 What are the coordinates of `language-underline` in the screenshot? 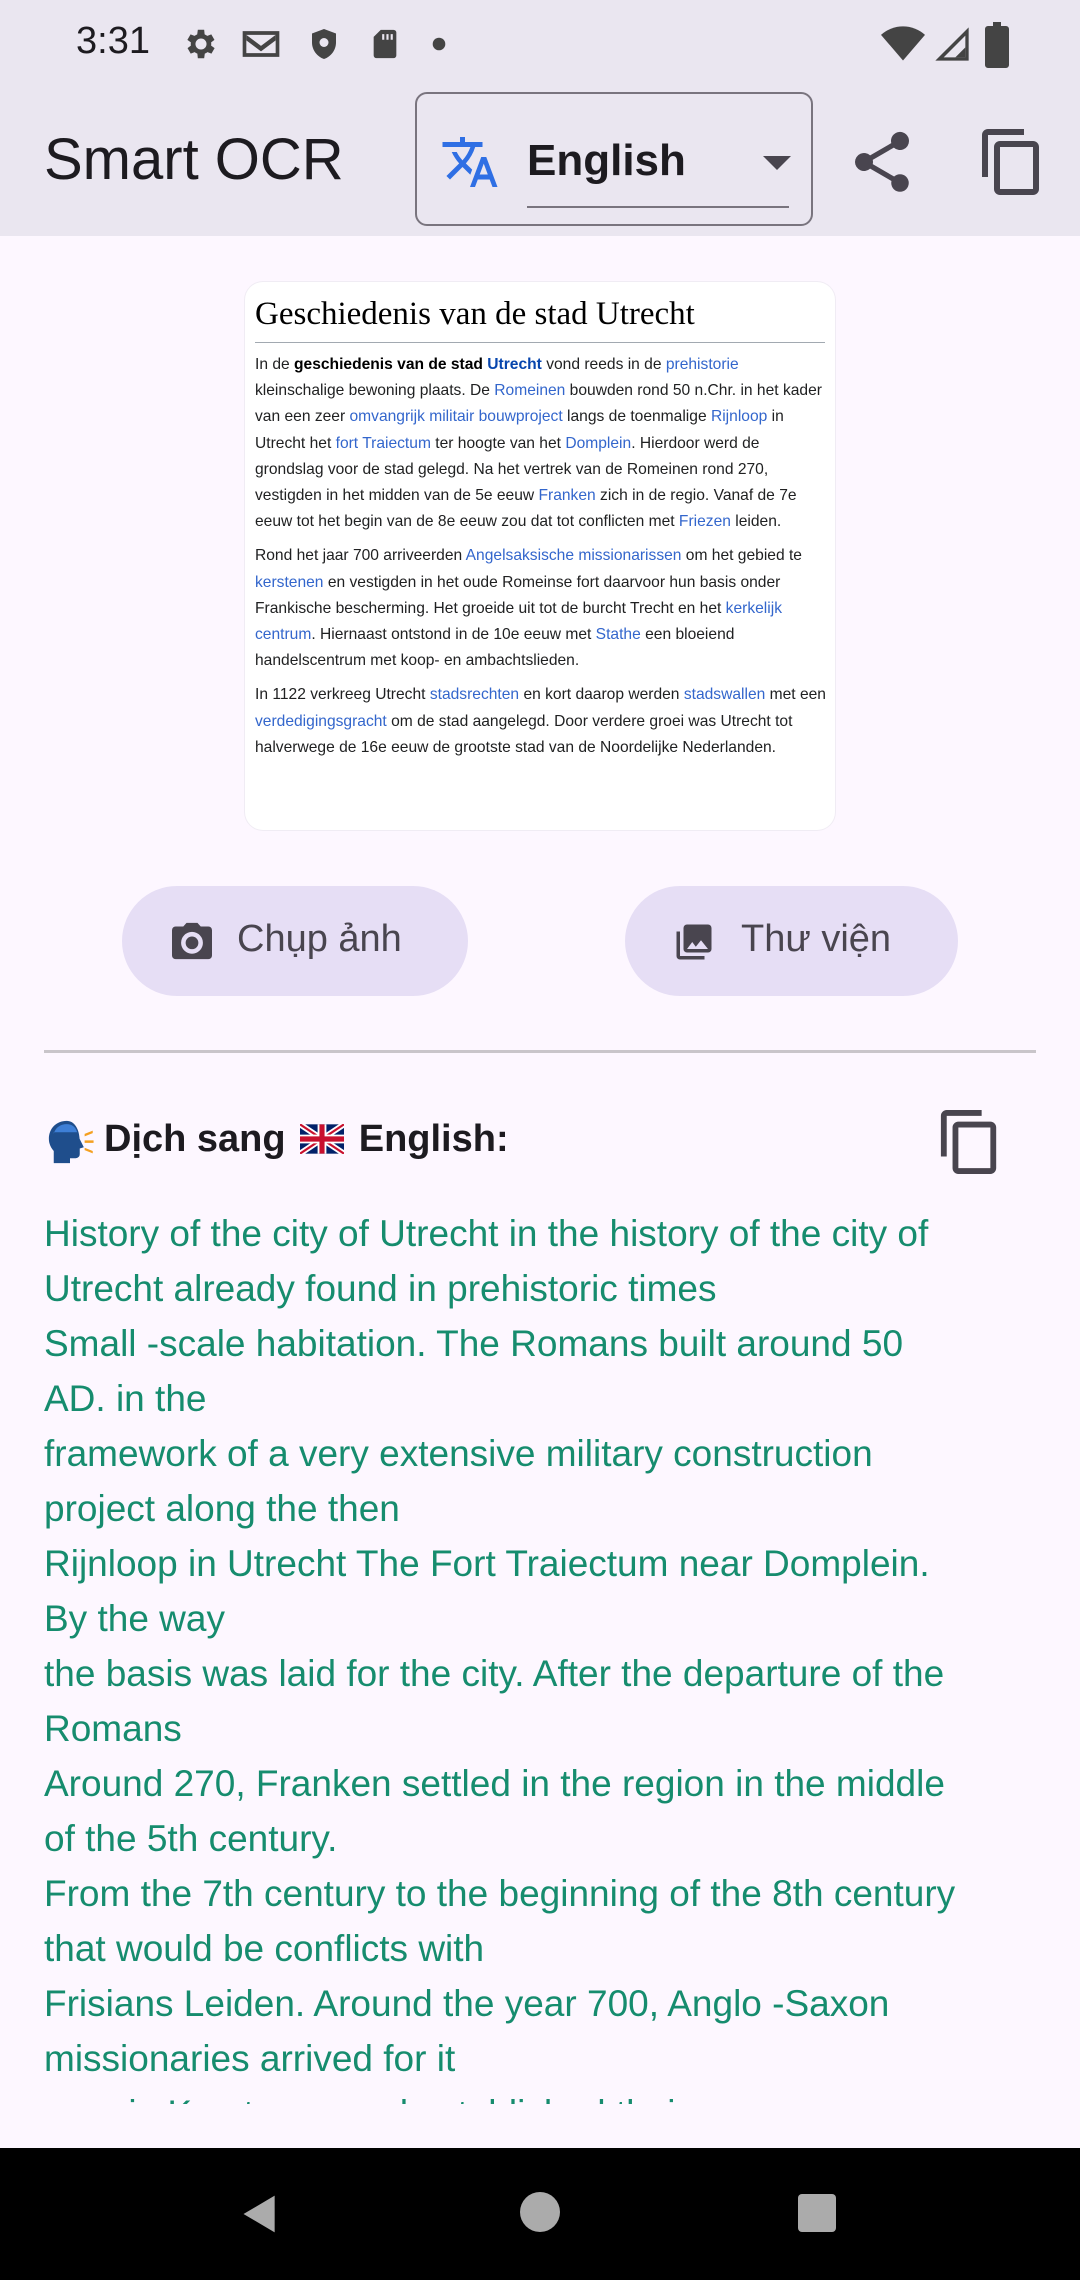 It's located at (658, 207).